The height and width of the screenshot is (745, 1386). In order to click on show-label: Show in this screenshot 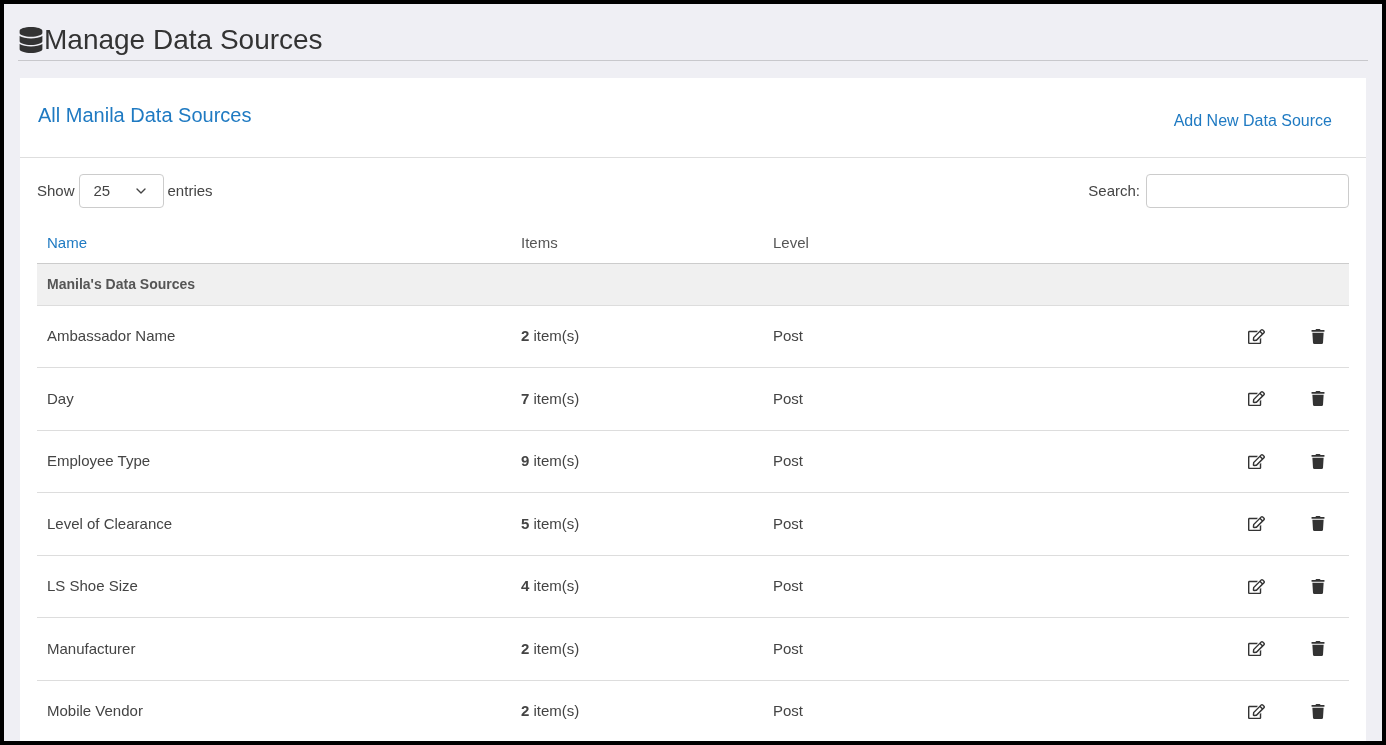, I will do `click(56, 190)`.